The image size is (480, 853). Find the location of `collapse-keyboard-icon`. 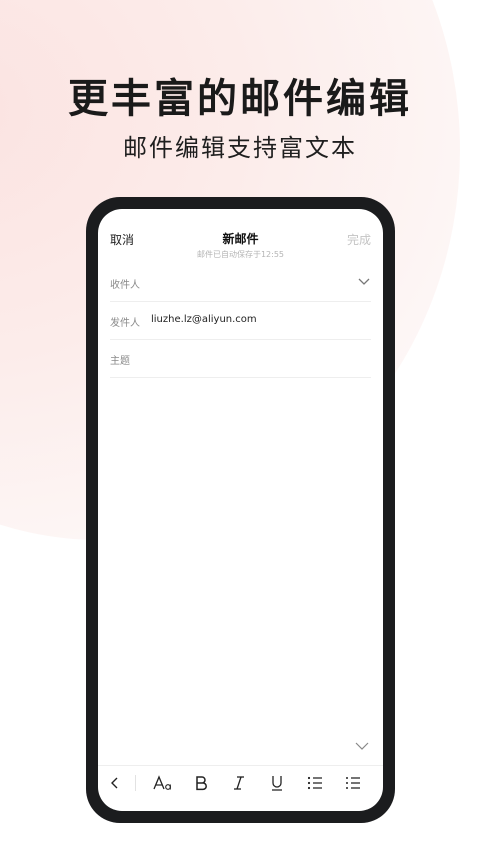

collapse-keyboard-icon is located at coordinates (362, 746).